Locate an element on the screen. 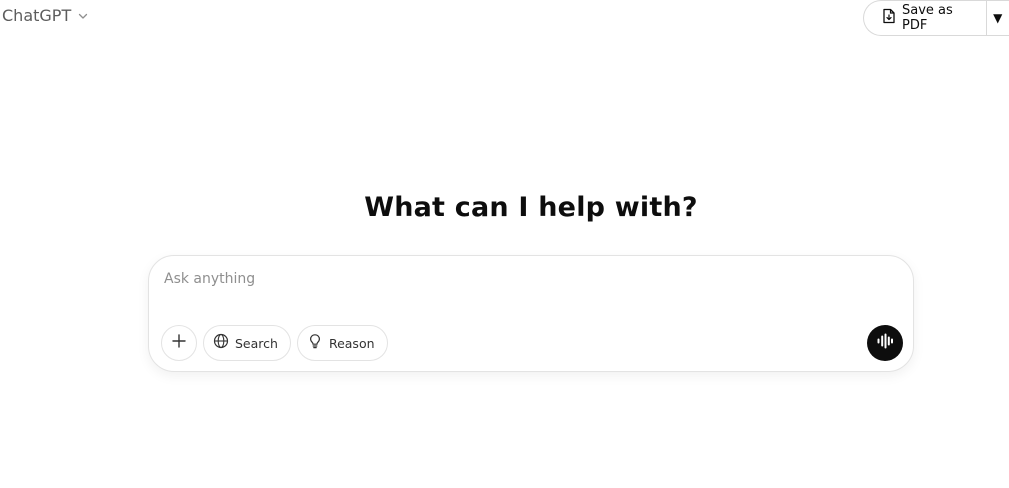  model-name: ChatGPT is located at coordinates (37, 15).